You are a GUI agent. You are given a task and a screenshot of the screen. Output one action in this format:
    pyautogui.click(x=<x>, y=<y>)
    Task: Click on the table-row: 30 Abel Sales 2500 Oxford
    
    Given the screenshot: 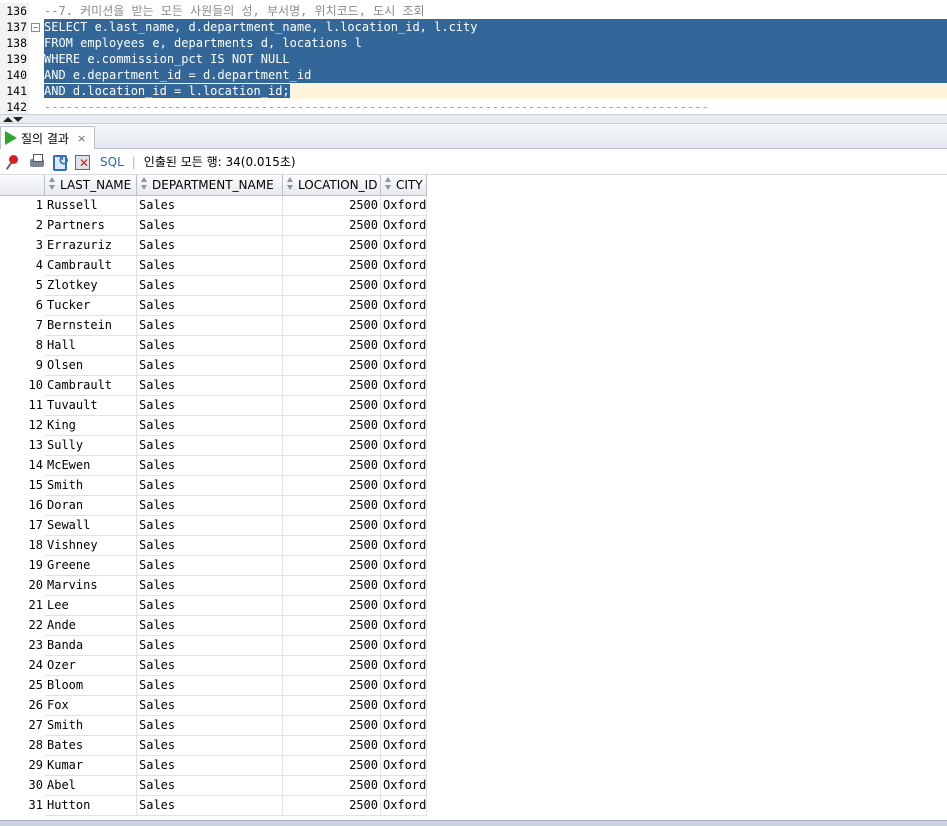 What is the action you would take?
    pyautogui.click(x=473, y=786)
    